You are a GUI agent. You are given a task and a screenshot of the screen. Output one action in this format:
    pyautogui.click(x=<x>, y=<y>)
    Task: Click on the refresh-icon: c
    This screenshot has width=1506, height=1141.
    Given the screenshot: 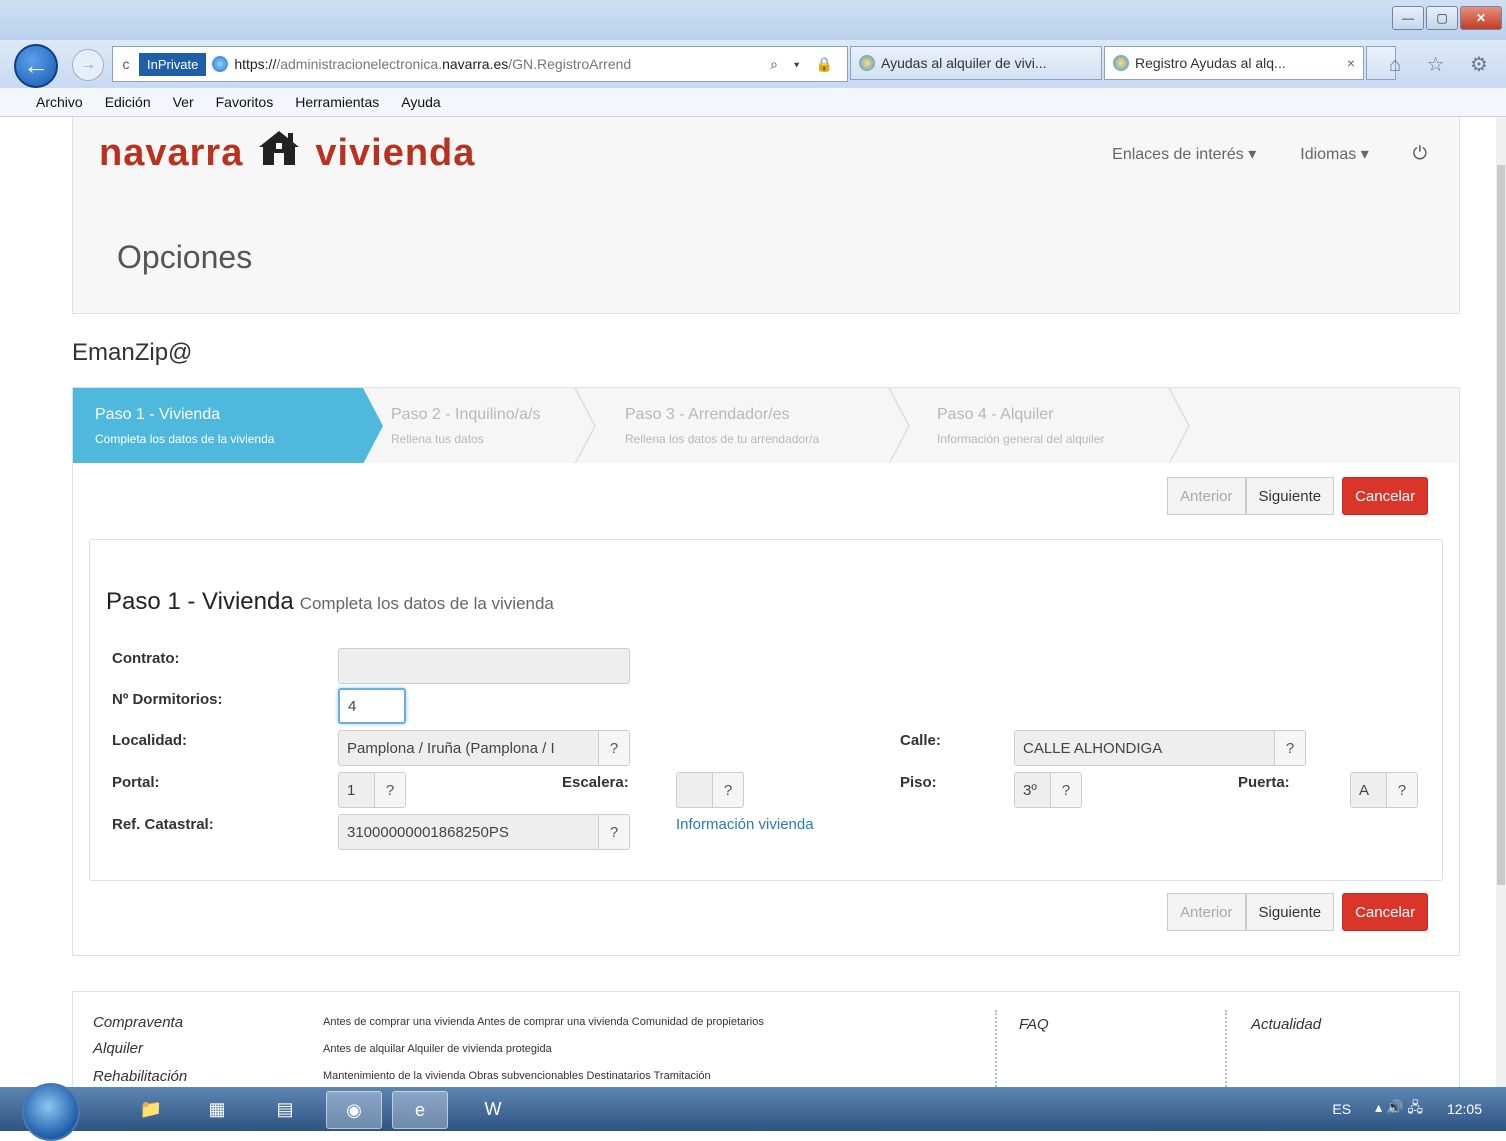 What is the action you would take?
    pyautogui.click(x=126, y=64)
    